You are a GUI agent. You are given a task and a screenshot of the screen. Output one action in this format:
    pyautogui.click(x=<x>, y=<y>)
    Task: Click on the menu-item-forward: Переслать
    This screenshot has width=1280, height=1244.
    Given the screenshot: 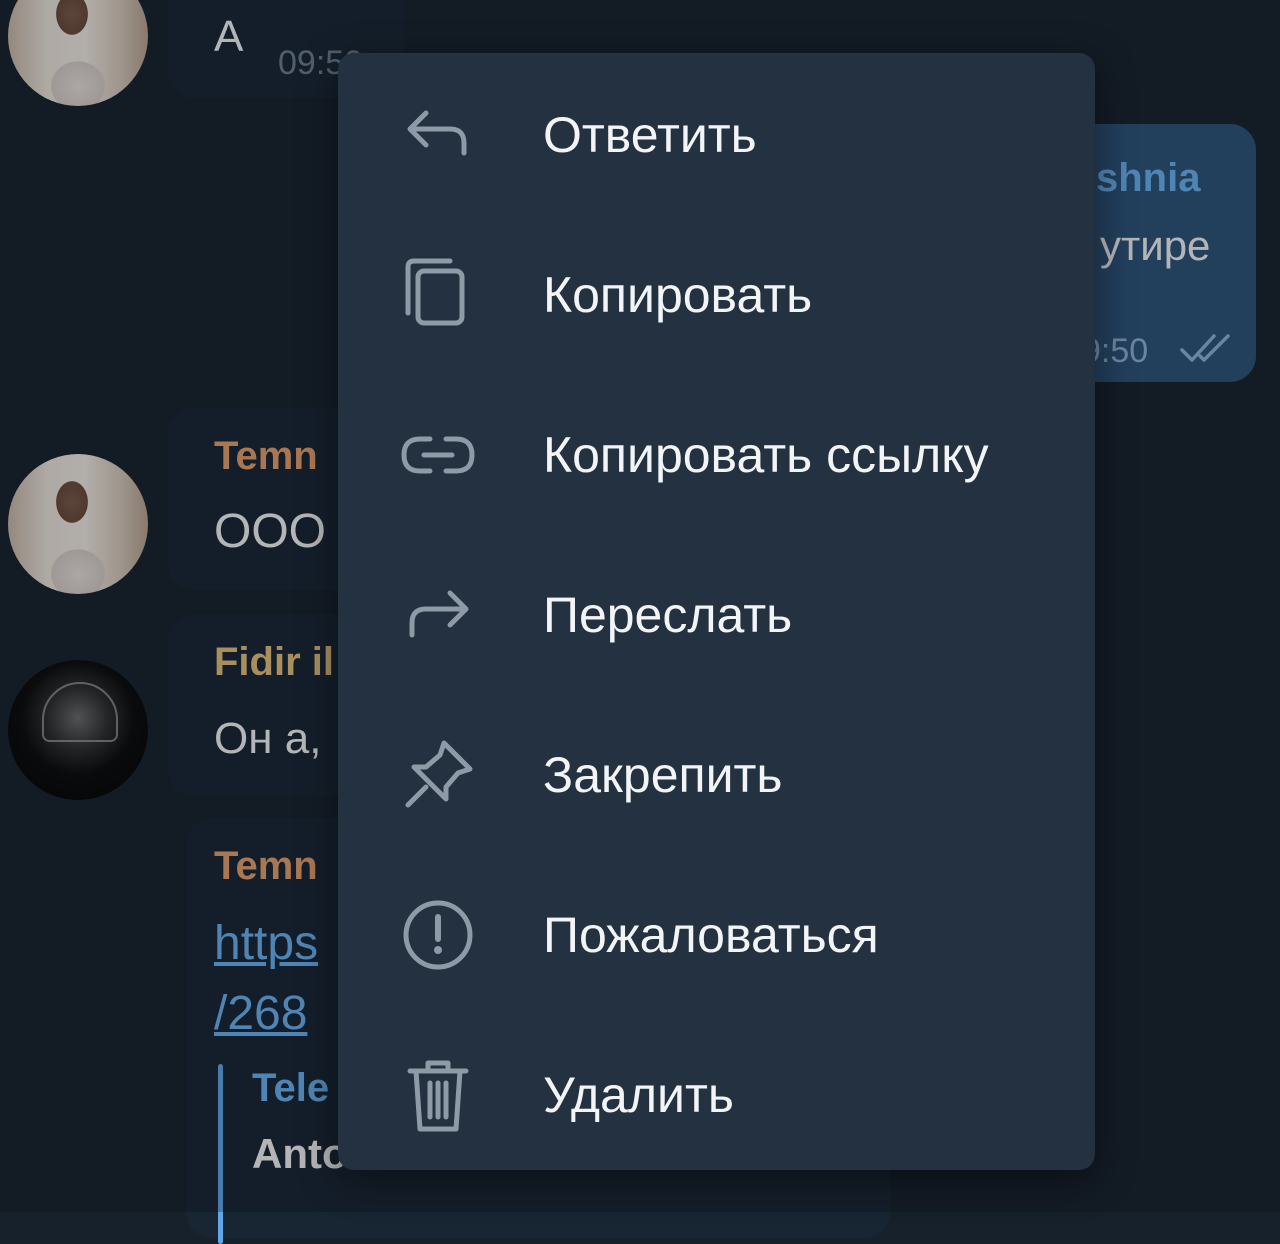 What is the action you would take?
    pyautogui.click(x=716, y=615)
    